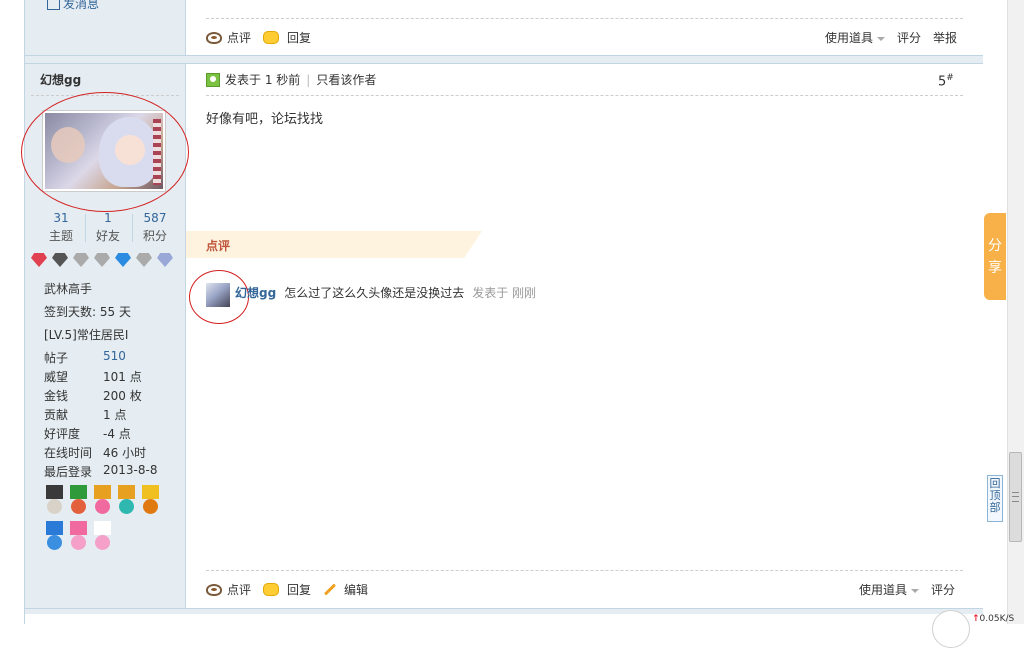  What do you see at coordinates (997, 619) in the screenshot?
I see `network-speed: 0.05K/S` at bounding box center [997, 619].